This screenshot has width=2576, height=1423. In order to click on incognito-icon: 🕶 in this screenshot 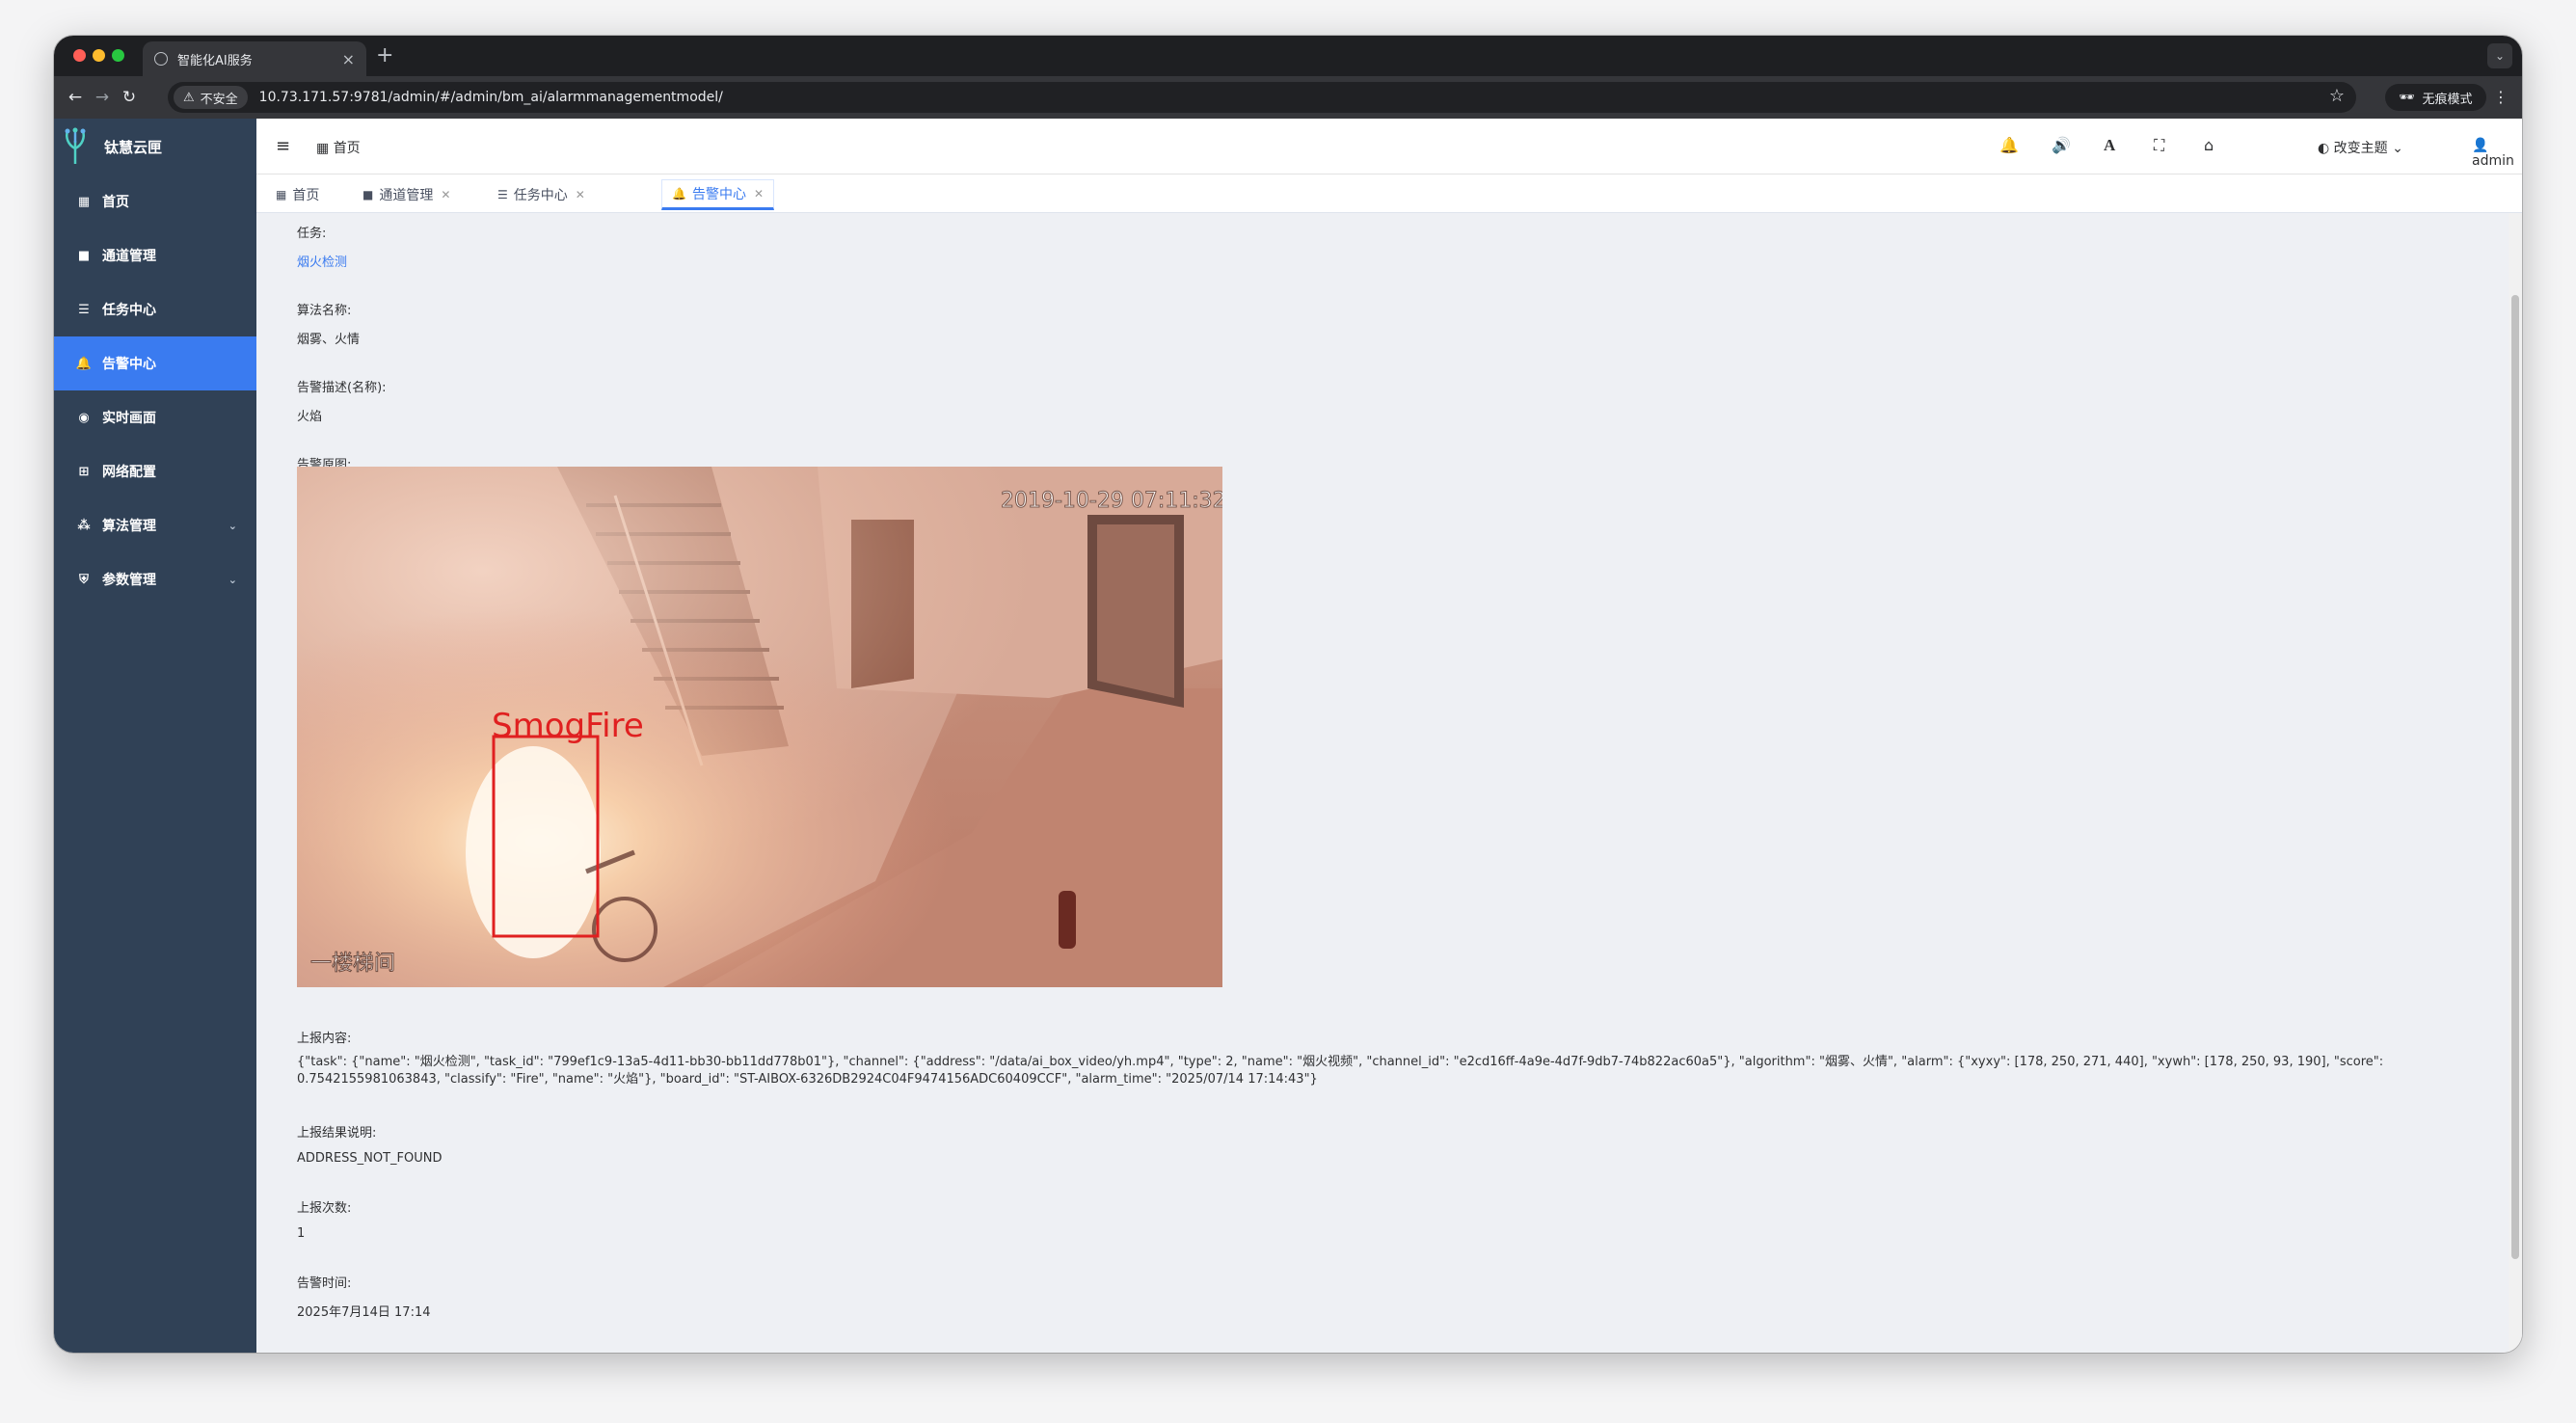, I will do `click(2407, 98)`.